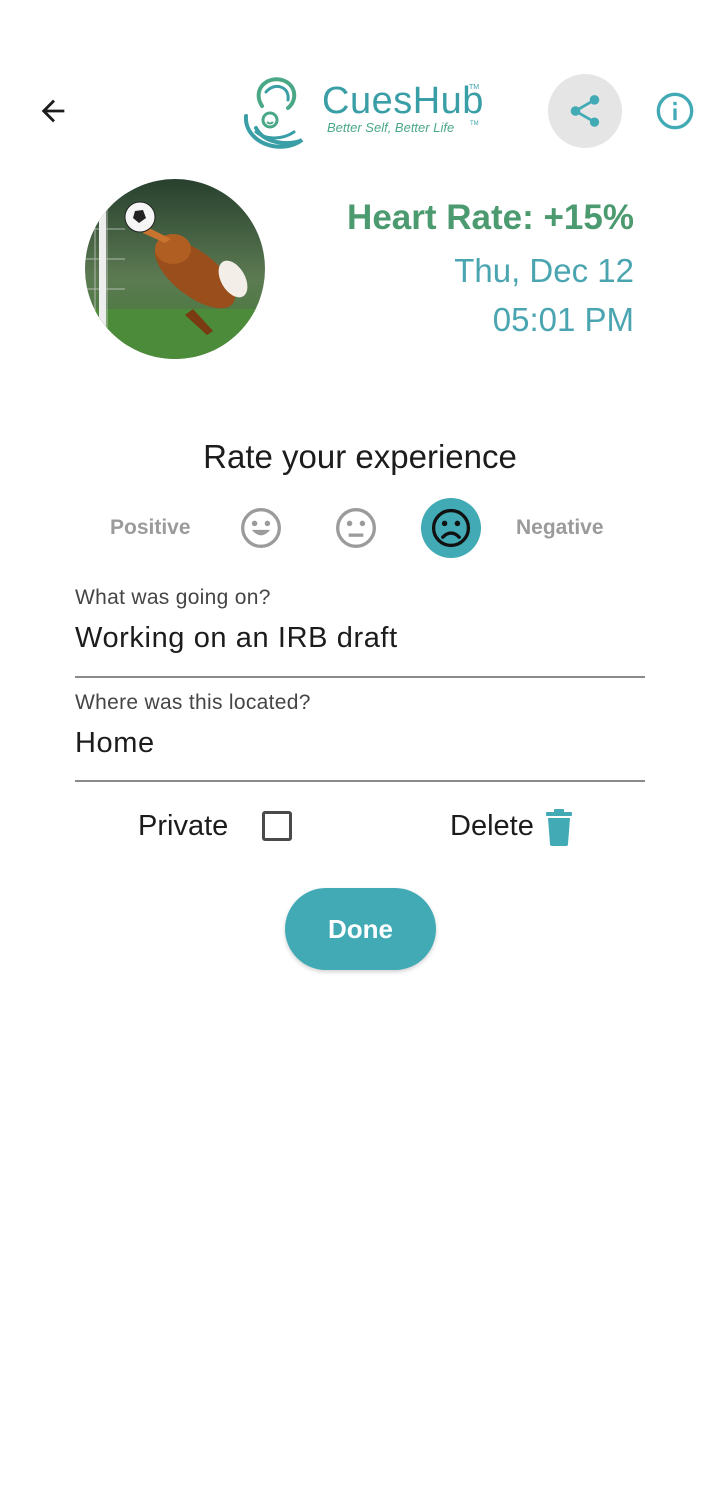  I want to click on sad-face-icon, so click(451, 528).